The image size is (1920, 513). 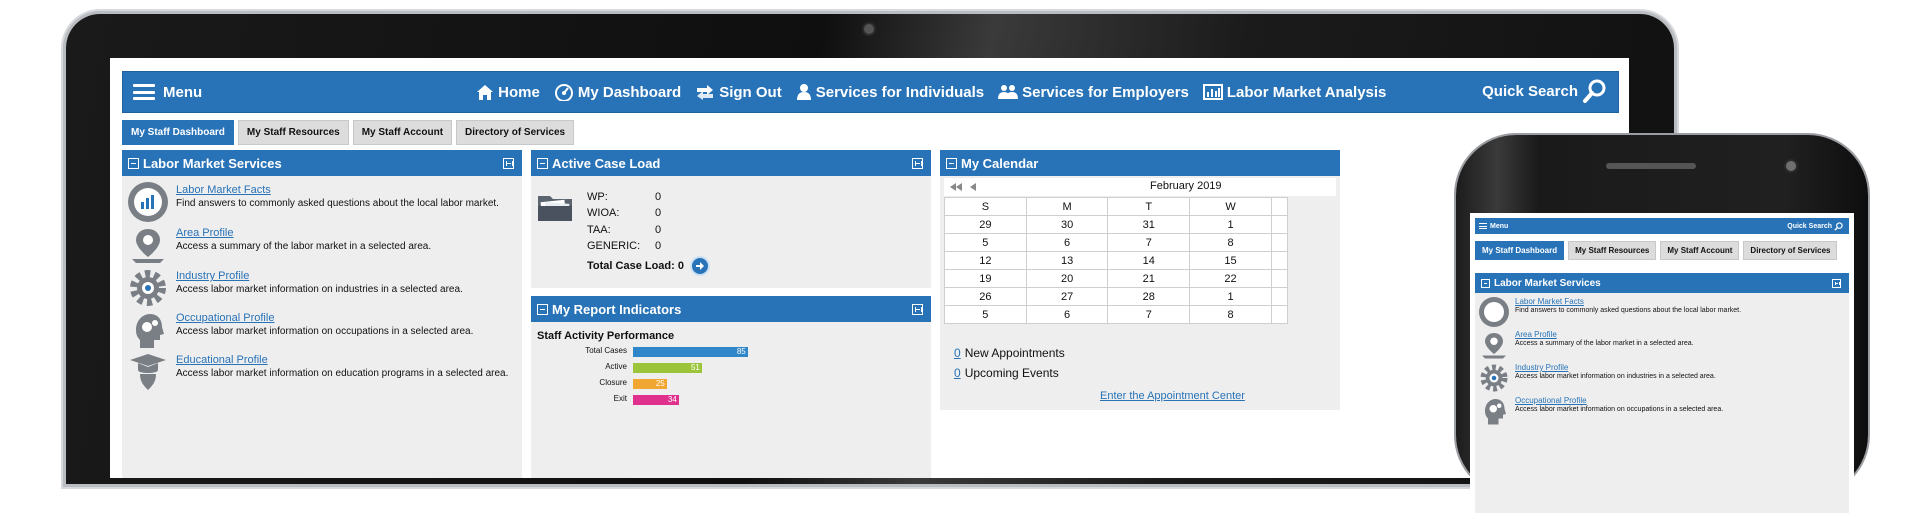 What do you see at coordinates (1172, 396) in the screenshot?
I see `appointment-center-link: Enter the Appointment Center` at bounding box center [1172, 396].